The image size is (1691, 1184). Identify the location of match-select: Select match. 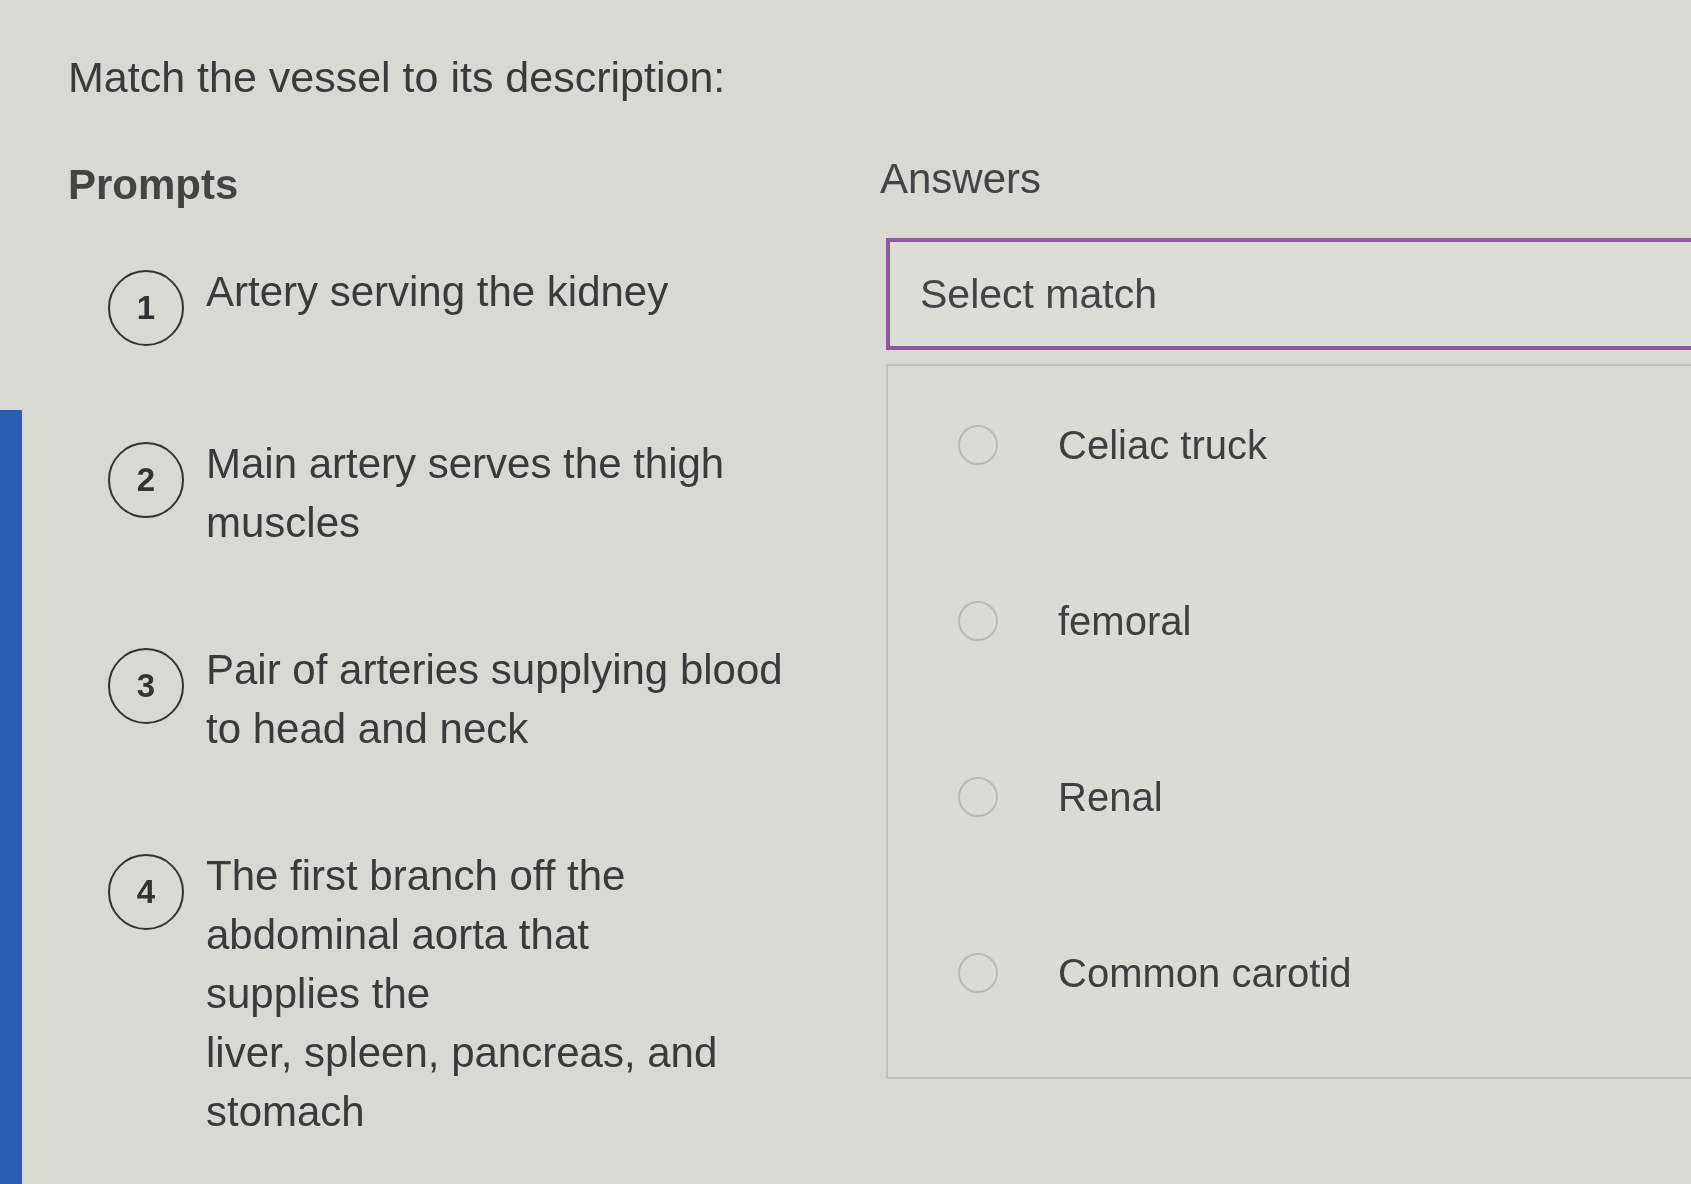
(1288, 294).